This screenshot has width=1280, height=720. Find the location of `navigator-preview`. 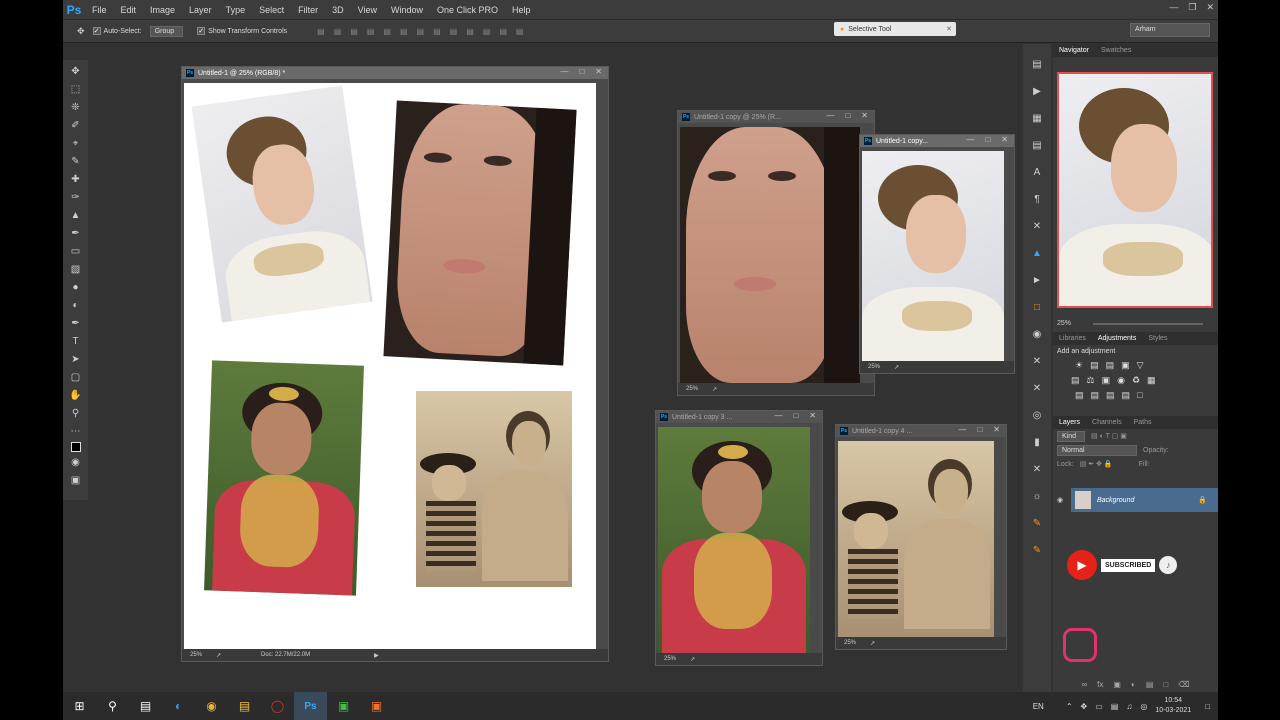

navigator-preview is located at coordinates (1135, 190).